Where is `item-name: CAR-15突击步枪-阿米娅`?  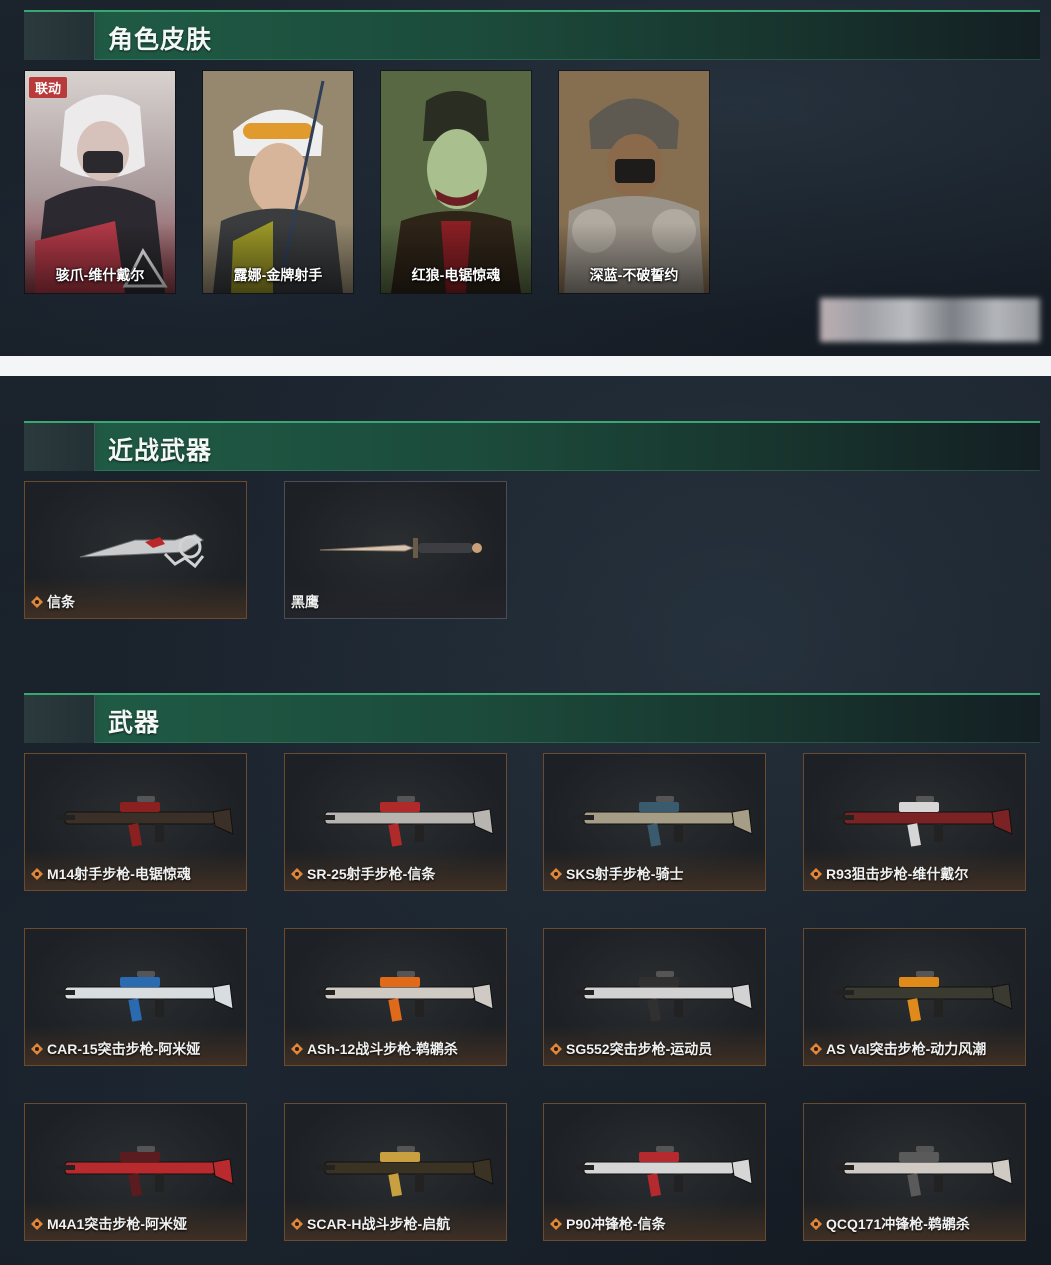
item-name: CAR-15突击步枪-阿米娅 is located at coordinates (124, 1049).